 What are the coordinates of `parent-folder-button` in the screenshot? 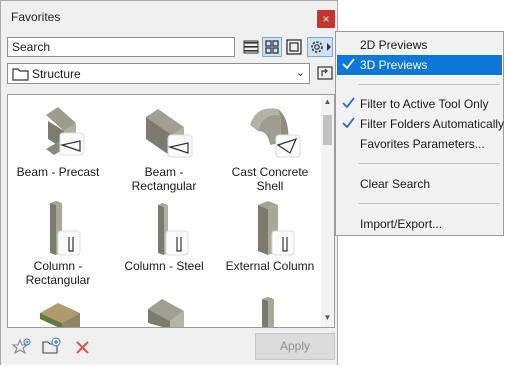 It's located at (325, 73).